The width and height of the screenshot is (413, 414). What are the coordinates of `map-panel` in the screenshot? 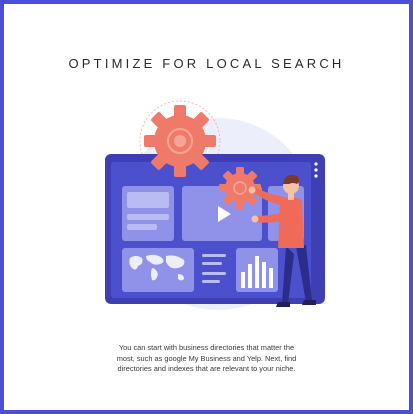 It's located at (158, 270).